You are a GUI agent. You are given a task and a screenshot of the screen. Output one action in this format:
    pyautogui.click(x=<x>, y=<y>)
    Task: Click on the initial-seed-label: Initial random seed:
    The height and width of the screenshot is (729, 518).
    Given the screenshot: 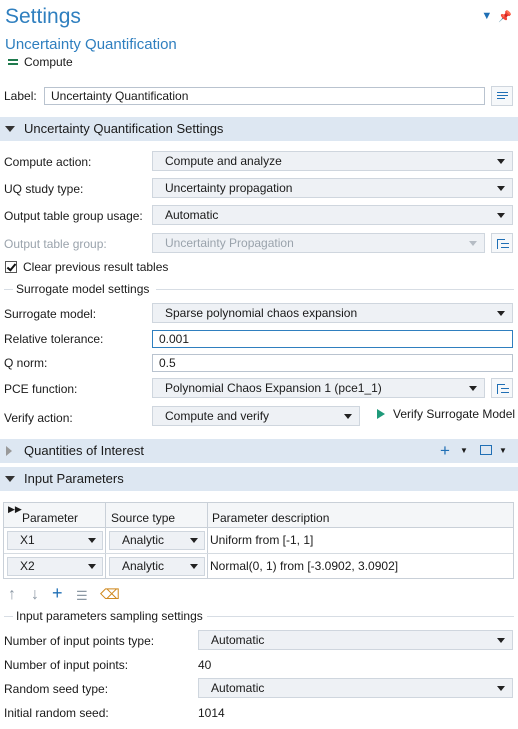 What is the action you would take?
    pyautogui.click(x=56, y=713)
    